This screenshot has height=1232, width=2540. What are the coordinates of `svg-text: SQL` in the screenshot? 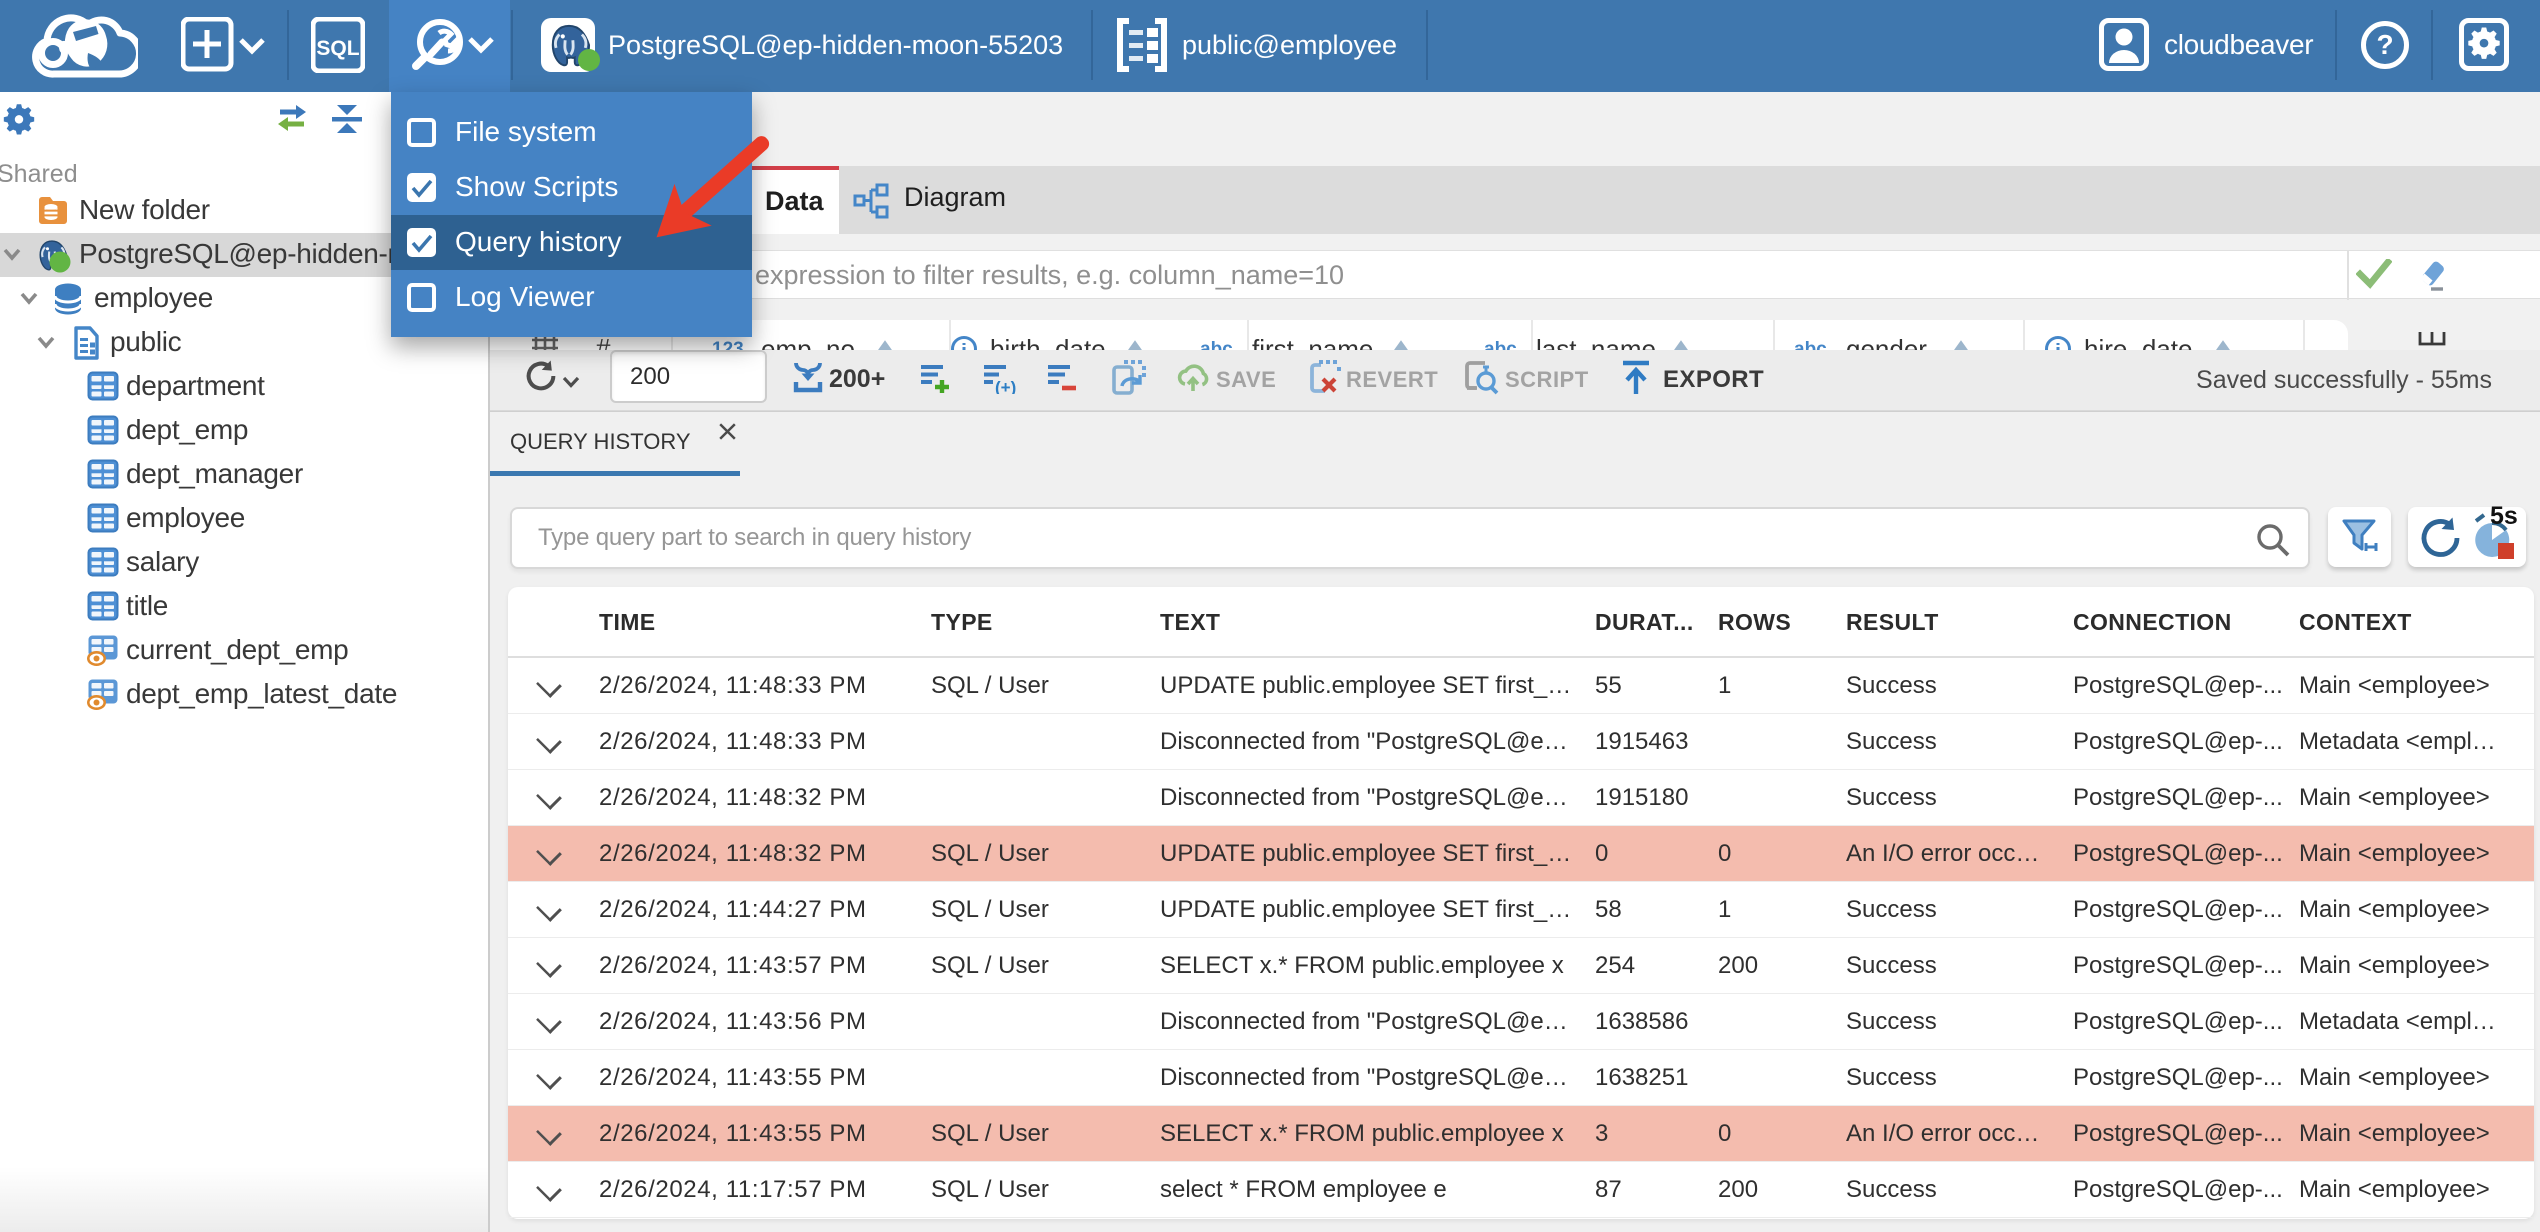 It's located at (337, 48).